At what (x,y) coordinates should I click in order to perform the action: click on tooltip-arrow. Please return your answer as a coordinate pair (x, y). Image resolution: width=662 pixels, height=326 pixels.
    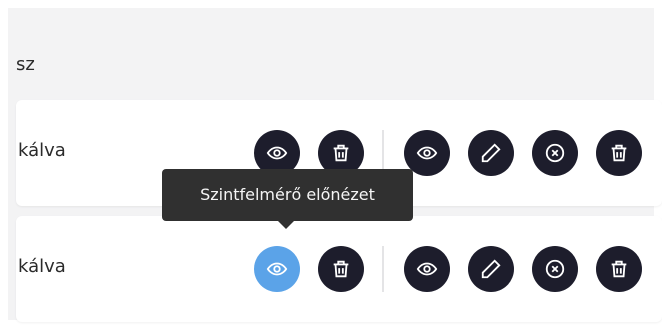
    Looking at the image, I should click on (286, 225).